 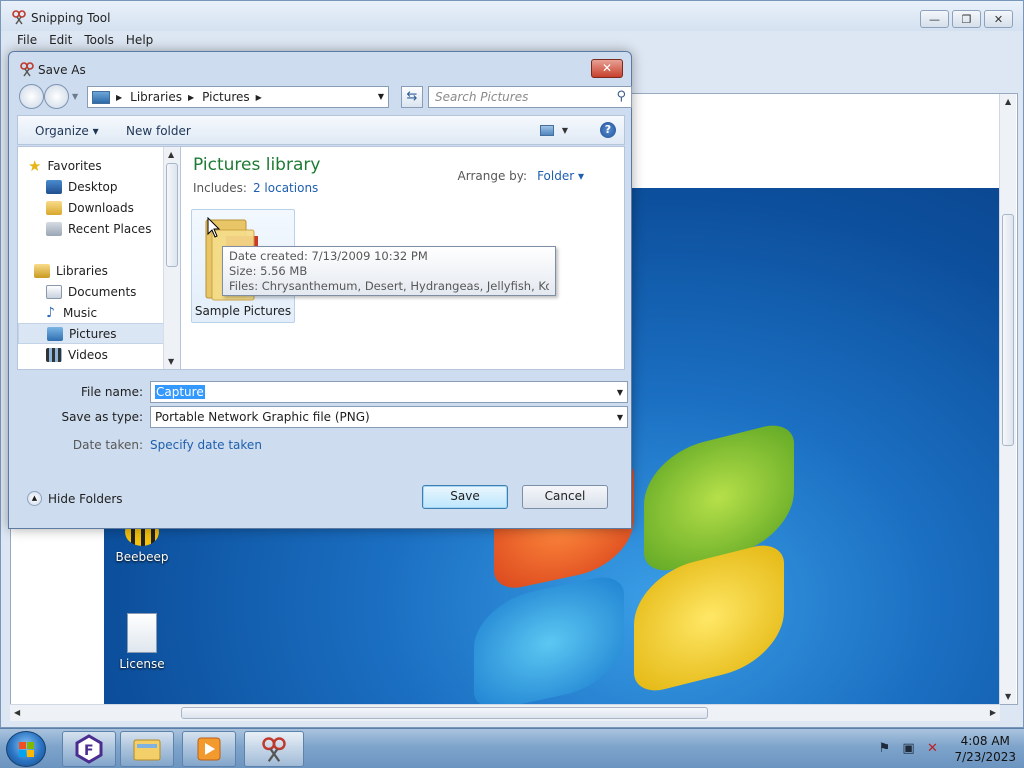 I want to click on clock: 4:08 AM 7/23/2023, so click(x=985, y=749).